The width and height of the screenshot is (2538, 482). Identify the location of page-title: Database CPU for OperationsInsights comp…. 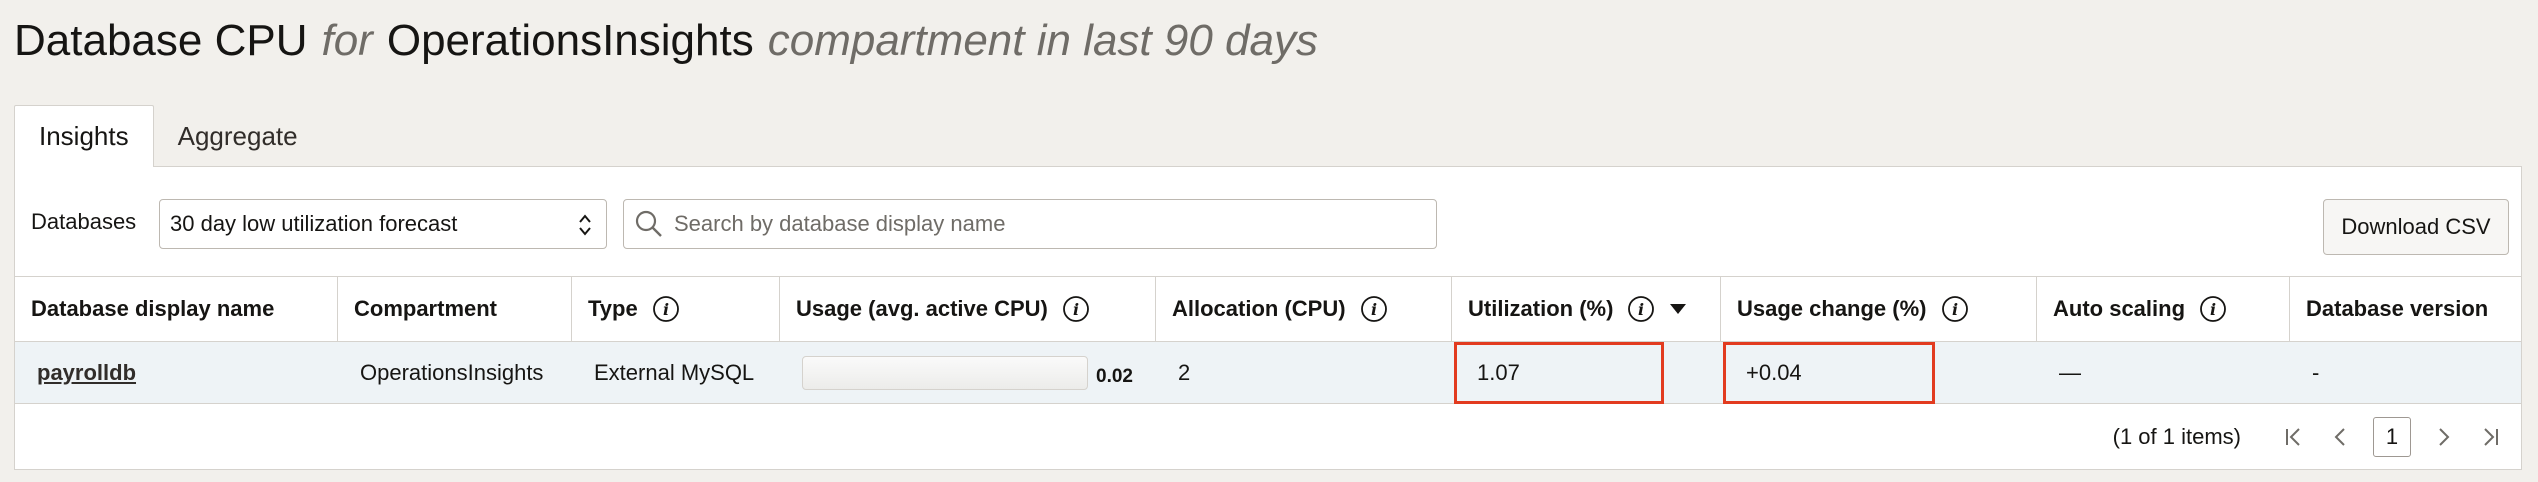
(666, 41).